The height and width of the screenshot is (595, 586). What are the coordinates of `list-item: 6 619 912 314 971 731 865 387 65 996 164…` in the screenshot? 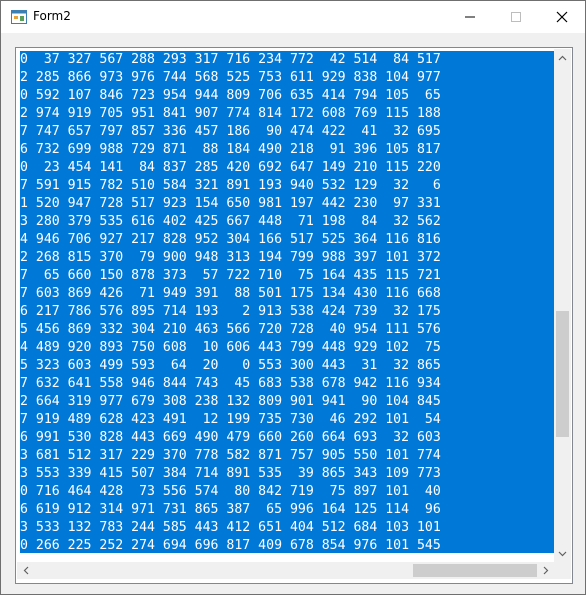 It's located at (287, 510).